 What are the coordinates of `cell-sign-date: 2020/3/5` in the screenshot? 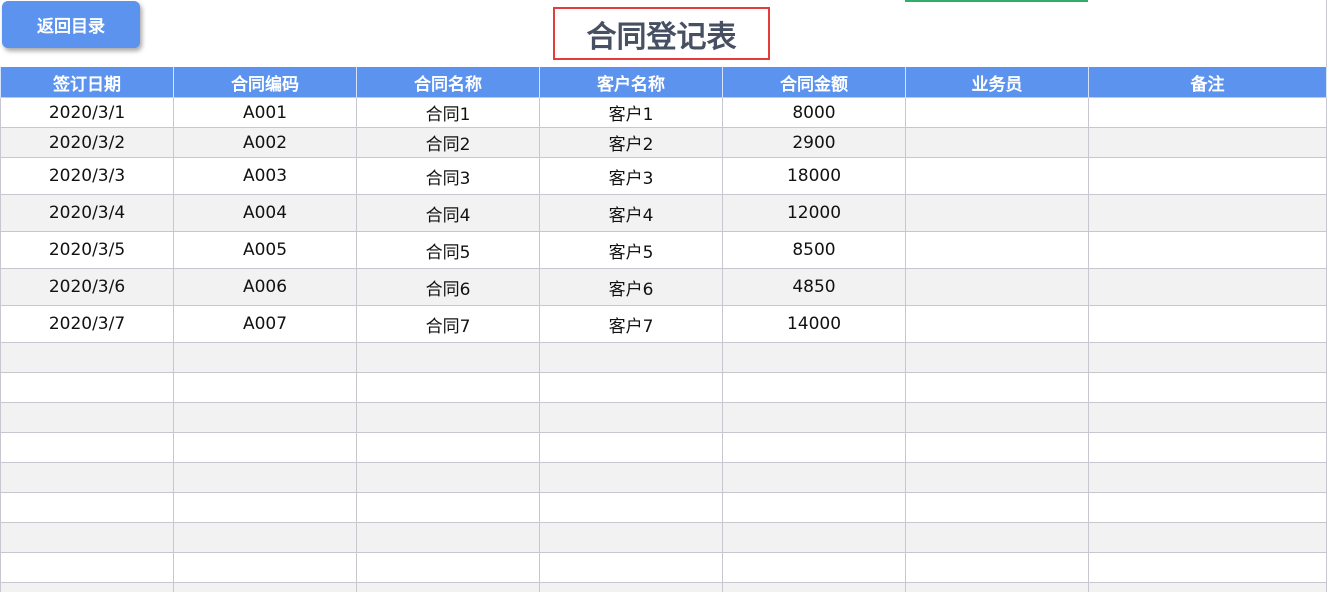 It's located at (87, 250).